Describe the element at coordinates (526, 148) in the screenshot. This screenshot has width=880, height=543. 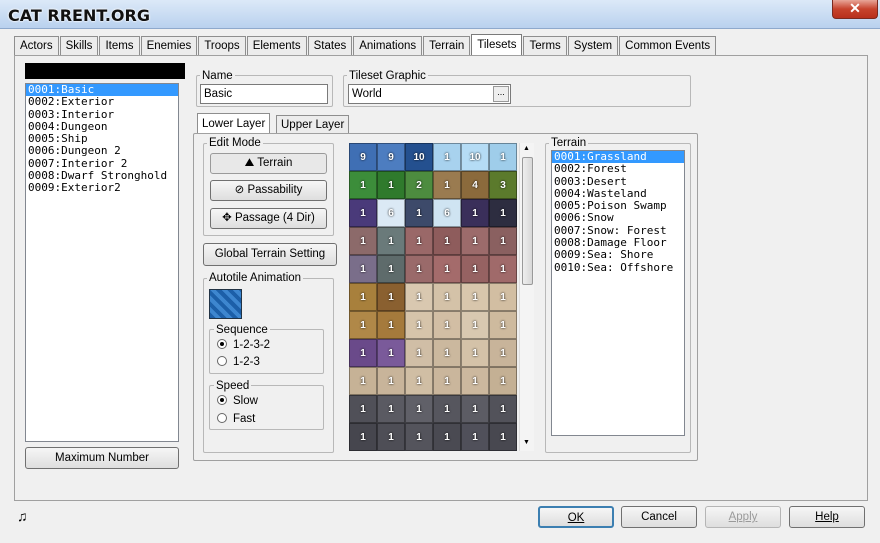
I see `scroll-up-icon: ▲` at that location.